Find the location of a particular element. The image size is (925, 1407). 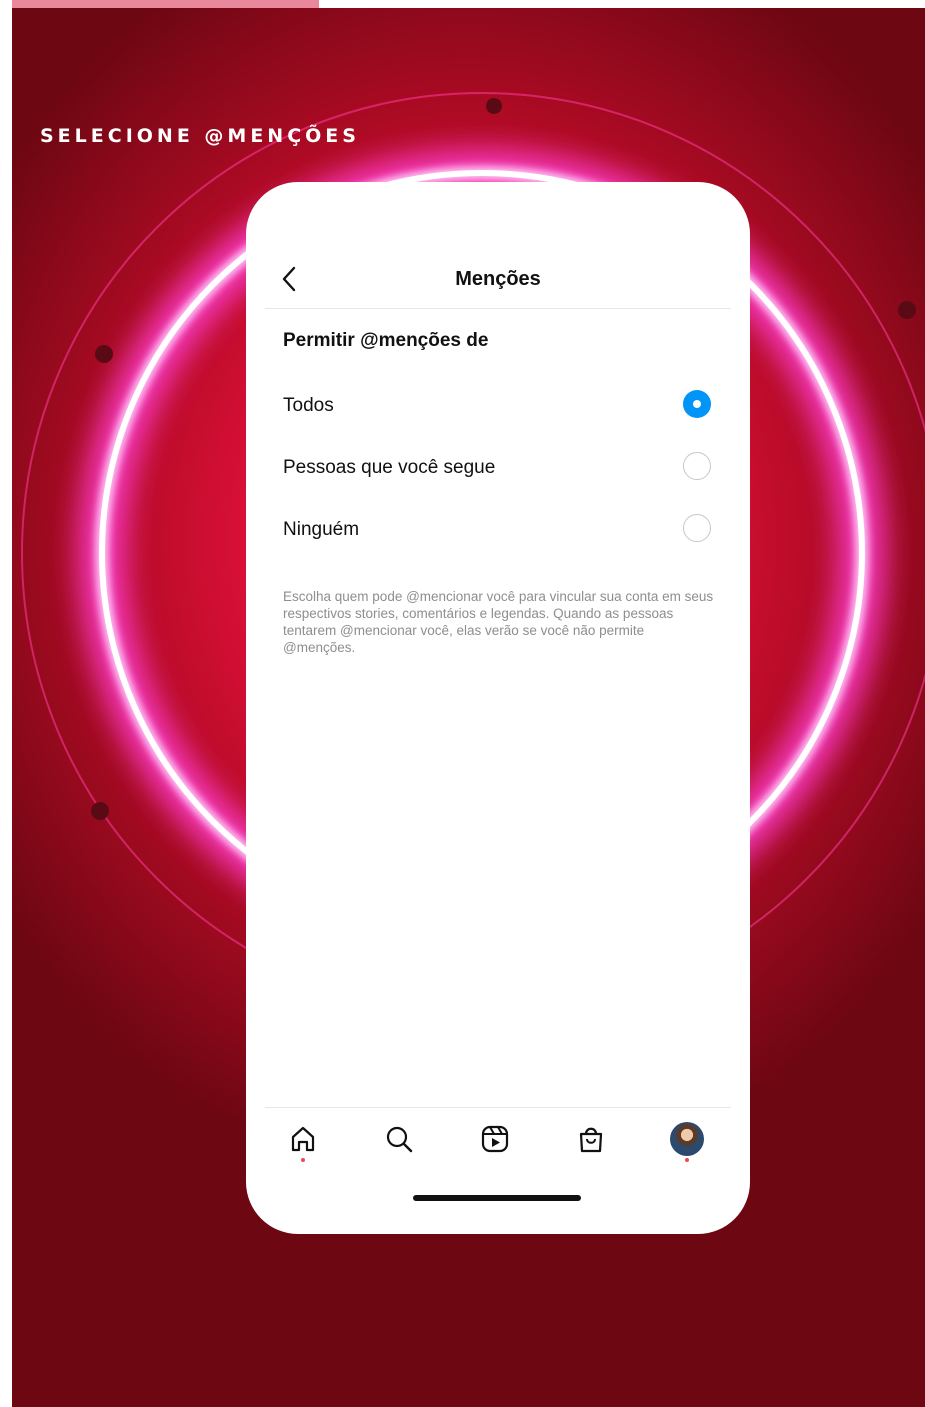

option-todos: Todos is located at coordinates (498, 407).